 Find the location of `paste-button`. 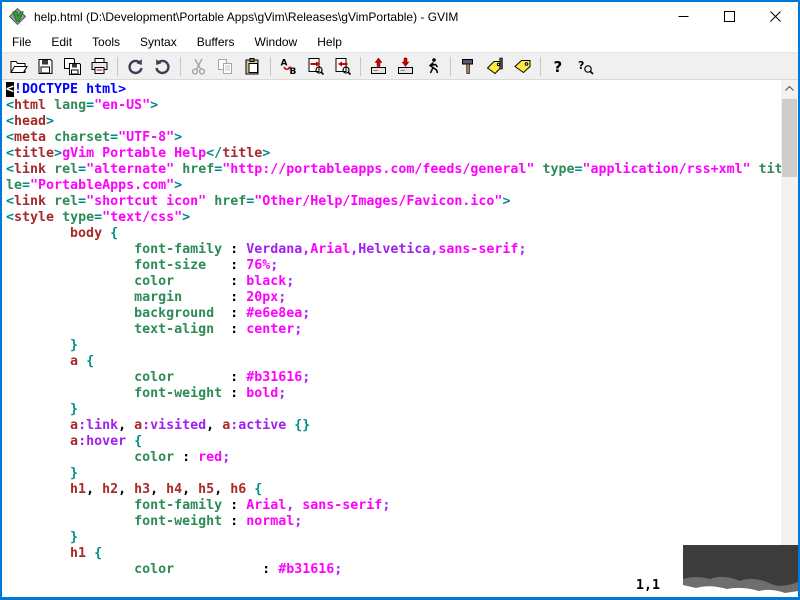

paste-button is located at coordinates (252, 66).